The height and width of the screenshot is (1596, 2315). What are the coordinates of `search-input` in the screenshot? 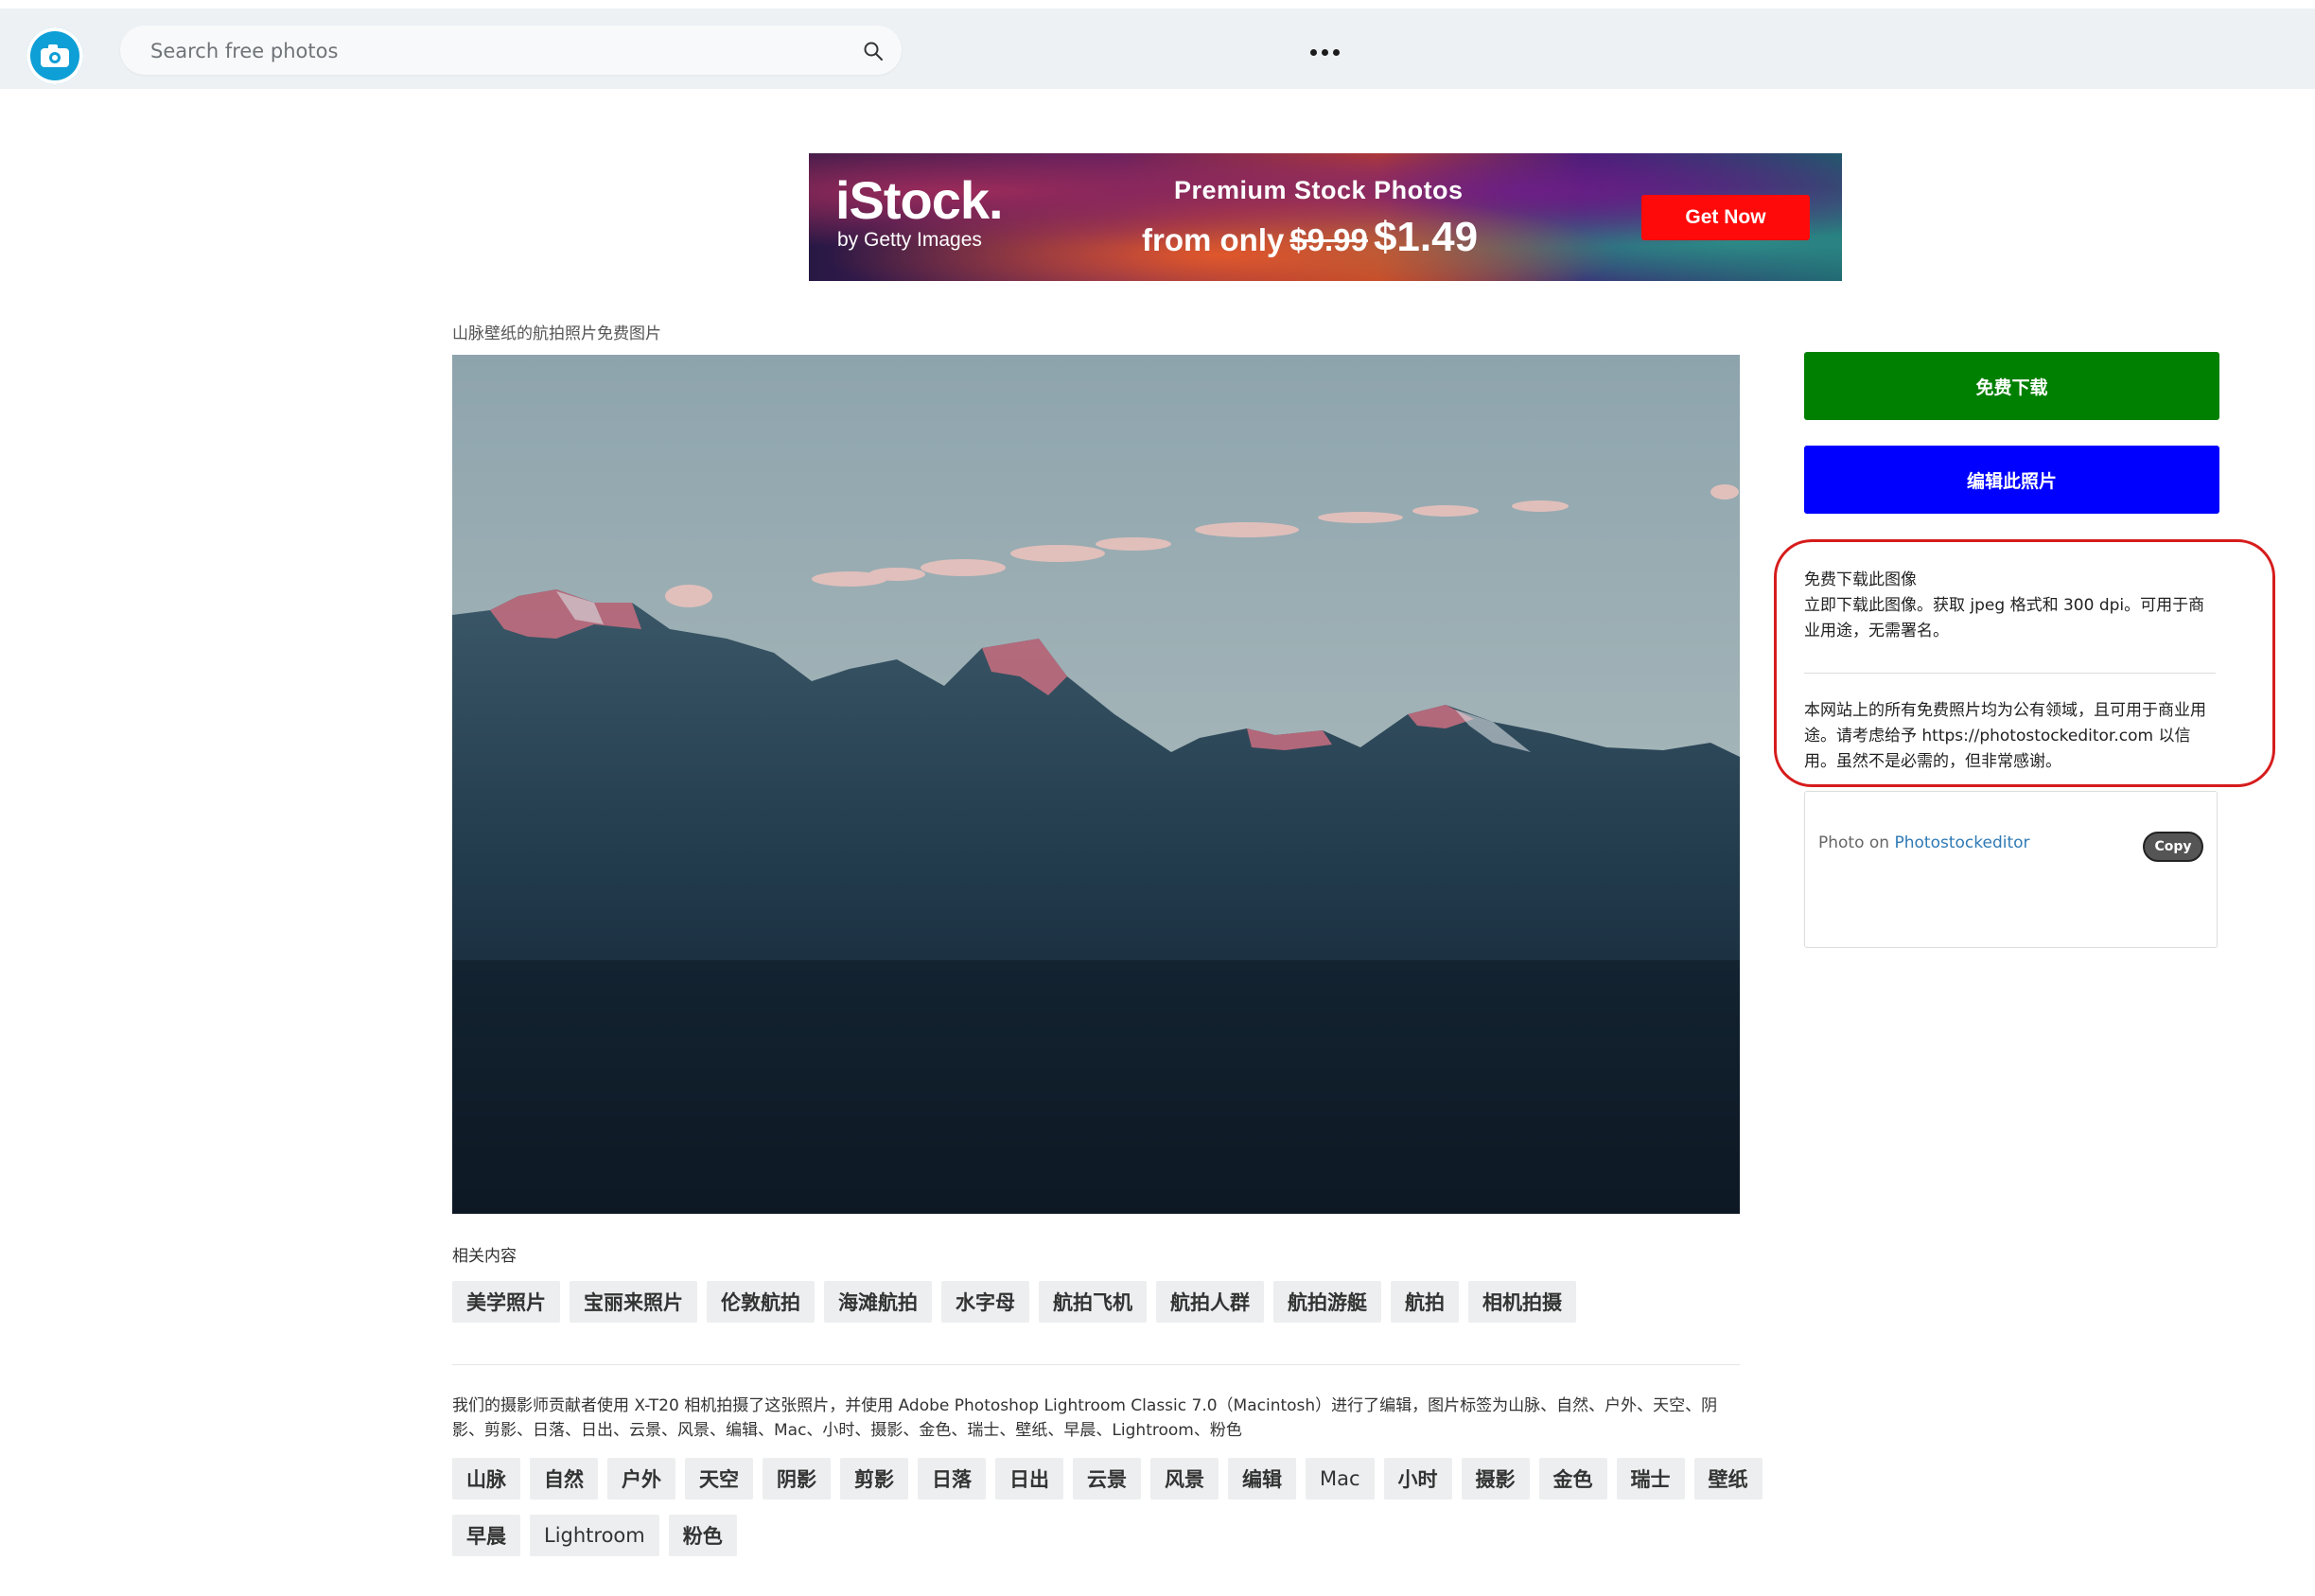 It's located at (491, 51).